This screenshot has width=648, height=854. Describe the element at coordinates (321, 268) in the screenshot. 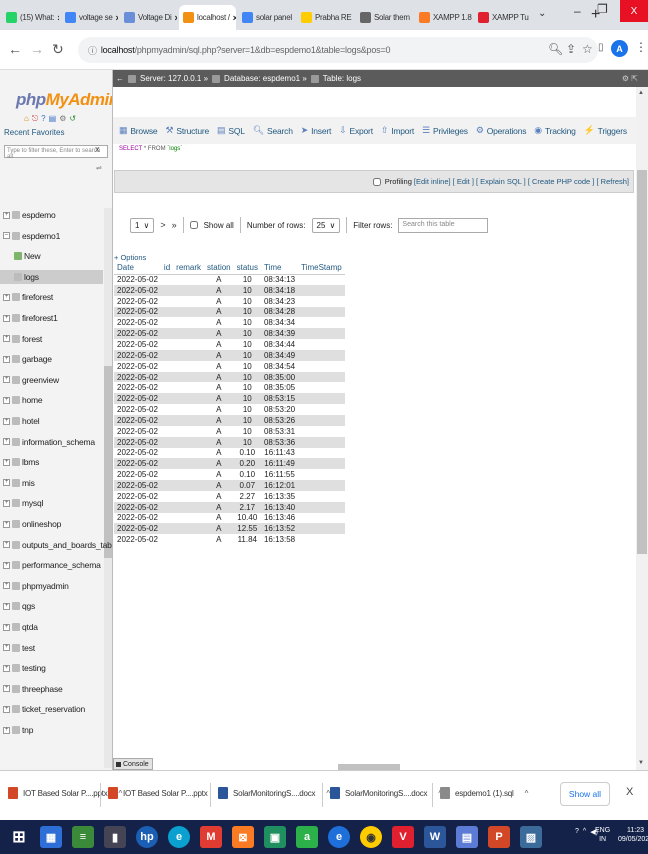

I see `column-header-timestamp: TimeStamp` at that location.